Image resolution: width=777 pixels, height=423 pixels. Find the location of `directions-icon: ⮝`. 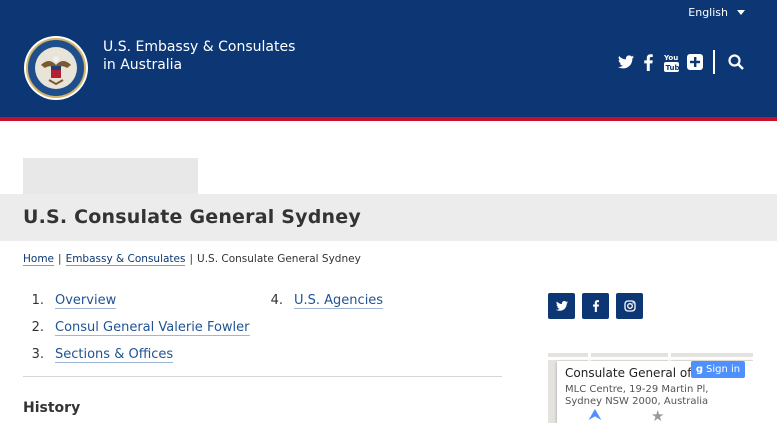

directions-icon: ⮝ is located at coordinates (595, 415).